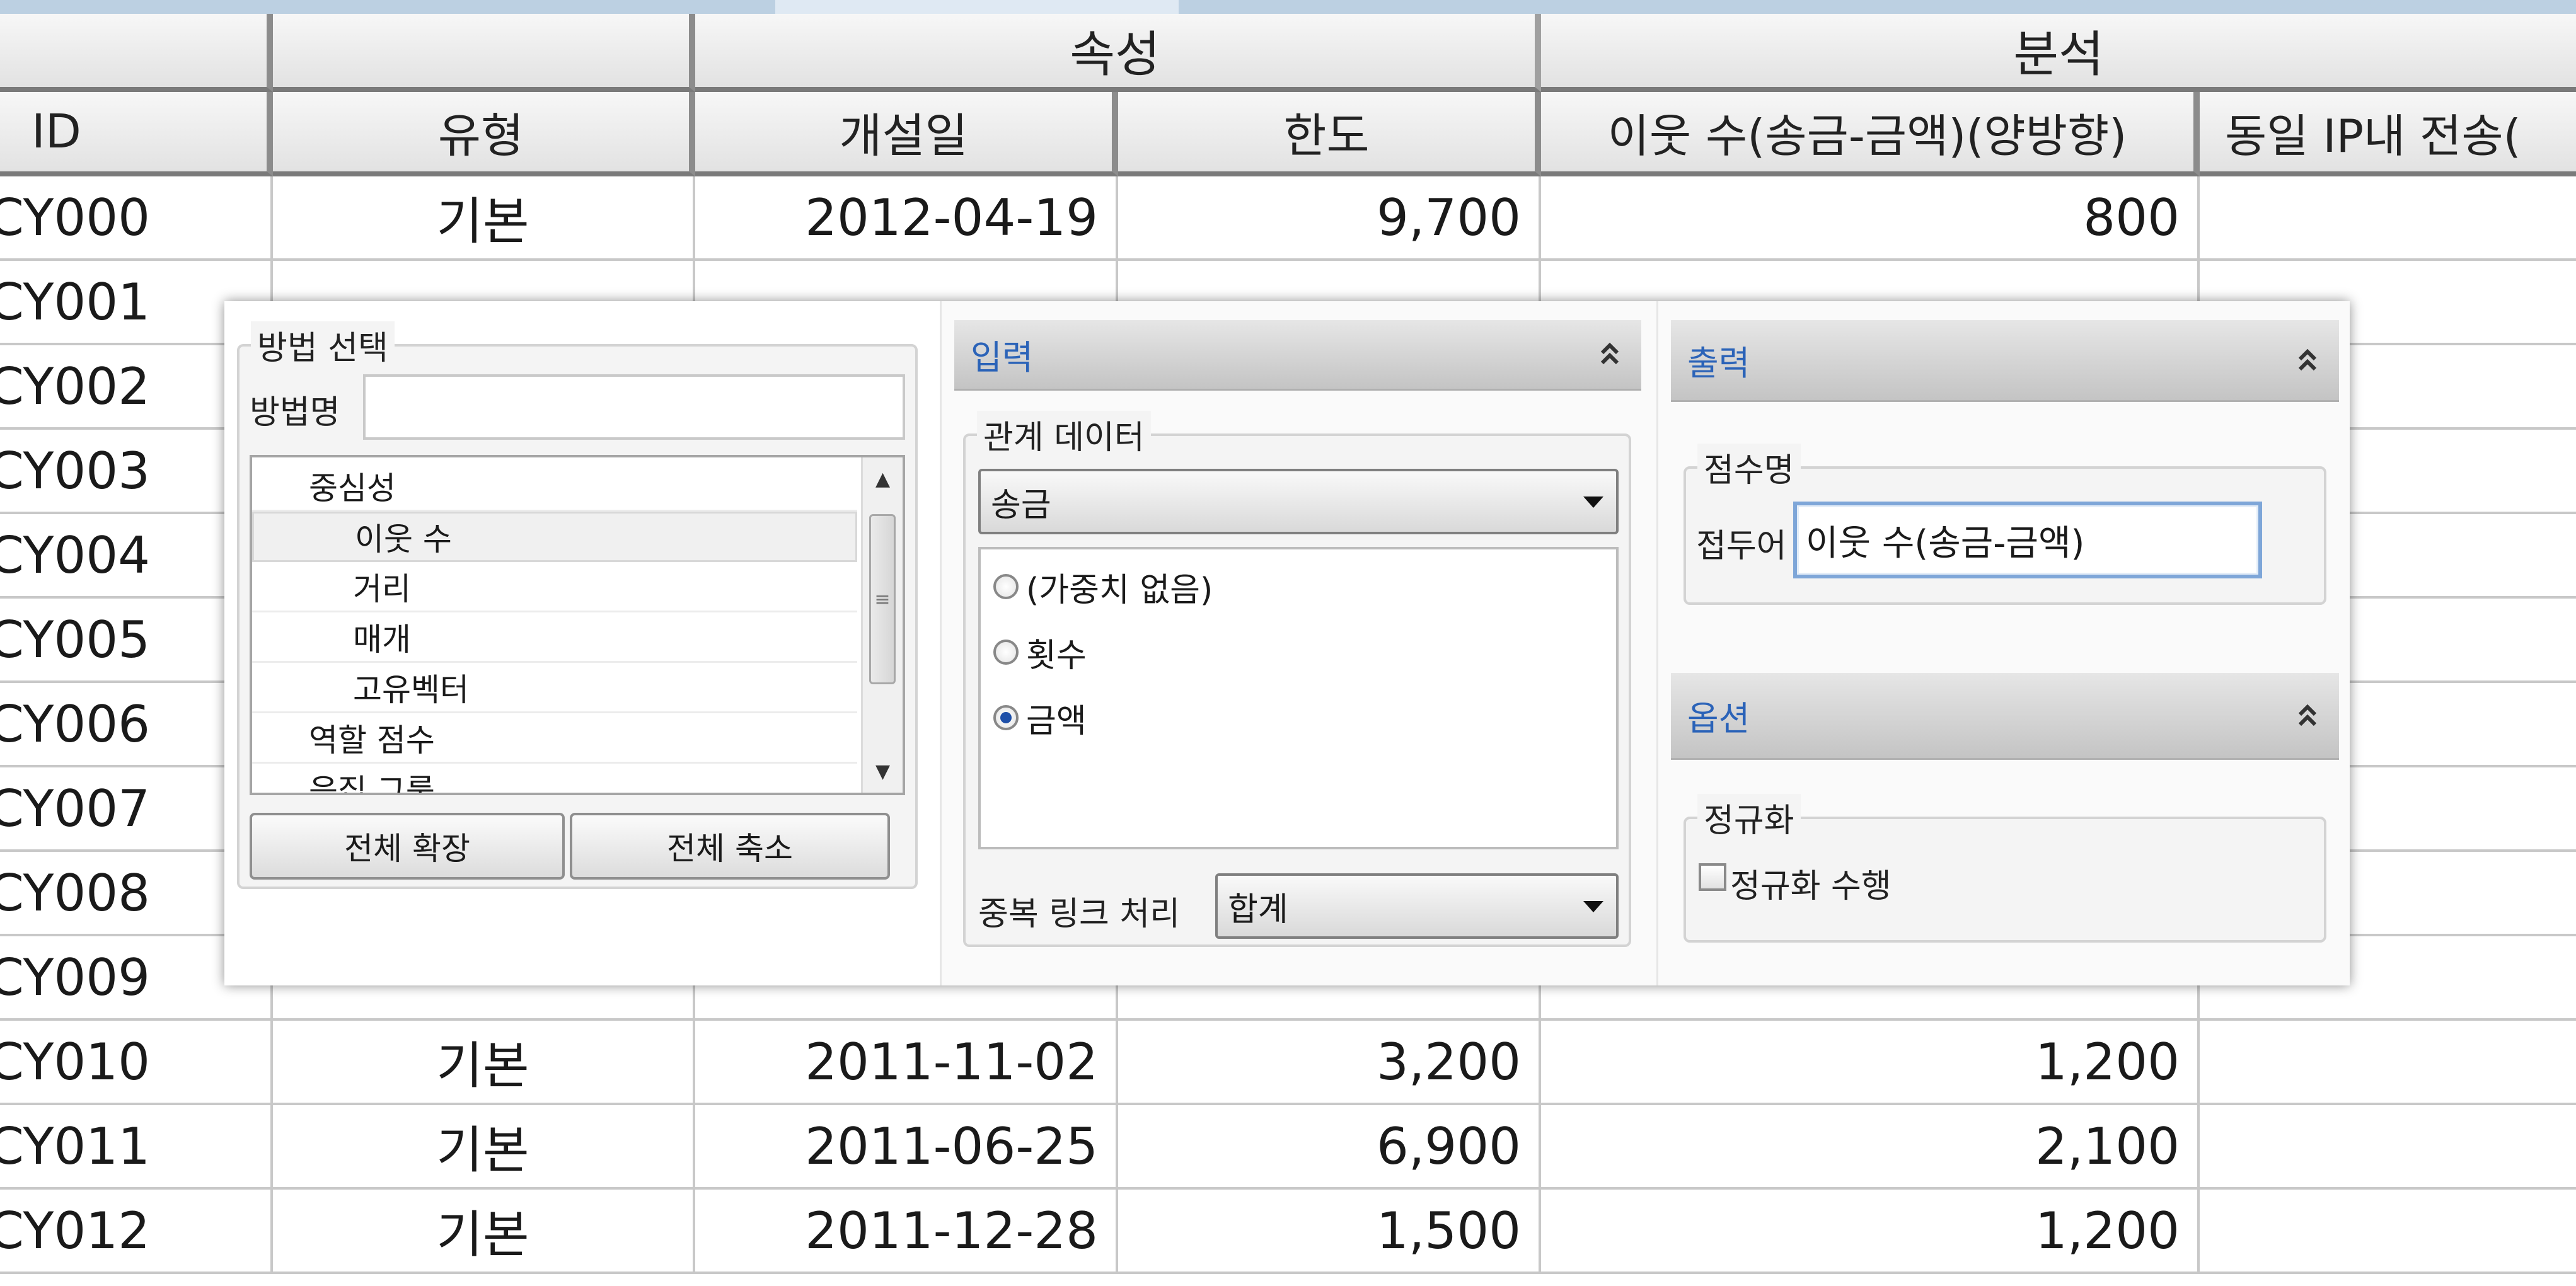 The image size is (2576, 1286). What do you see at coordinates (1811, 883) in the screenshot?
I see `normalize-checkbox-label: 정규화 수행` at bounding box center [1811, 883].